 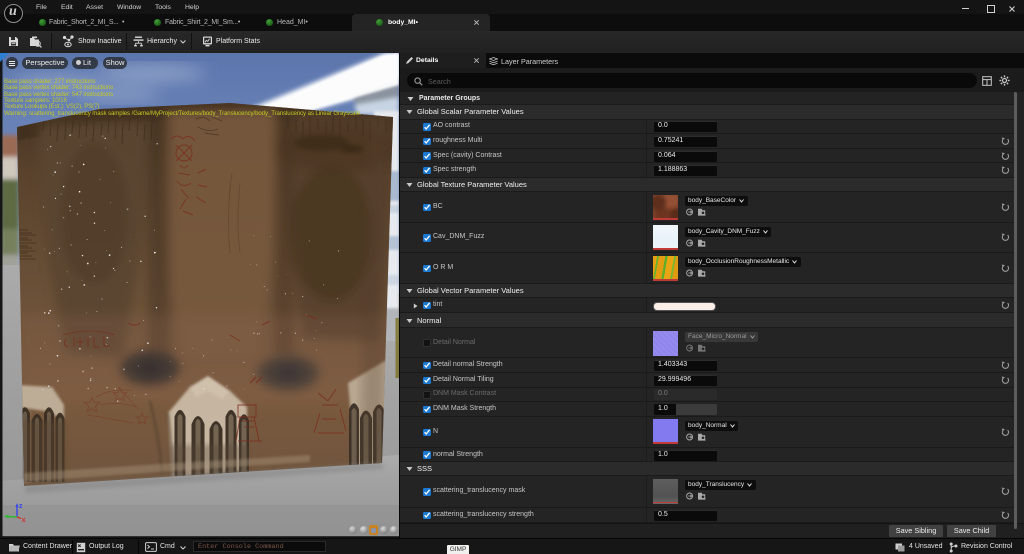 I want to click on svg-text: z, so click(x=21, y=506).